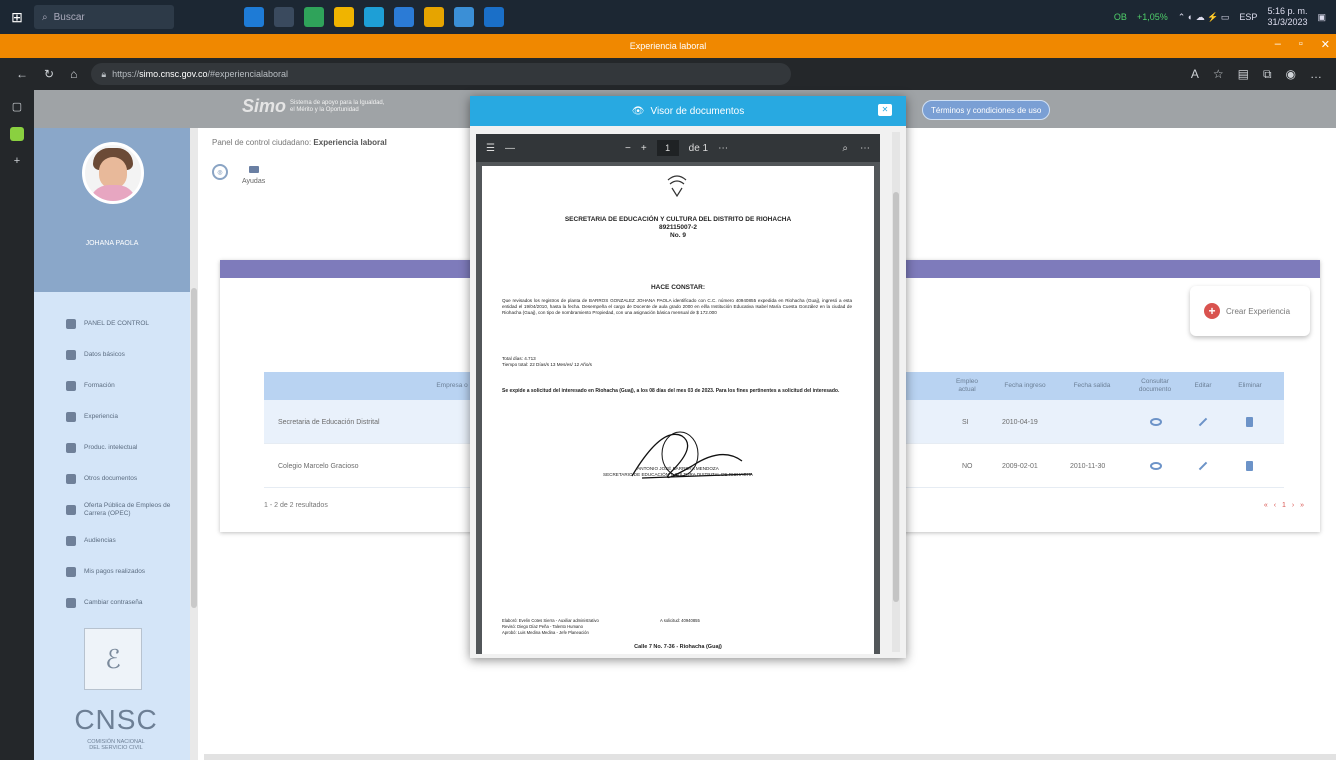  What do you see at coordinates (1325, 44) in the screenshot?
I see `close-window-icon: ✕` at bounding box center [1325, 44].